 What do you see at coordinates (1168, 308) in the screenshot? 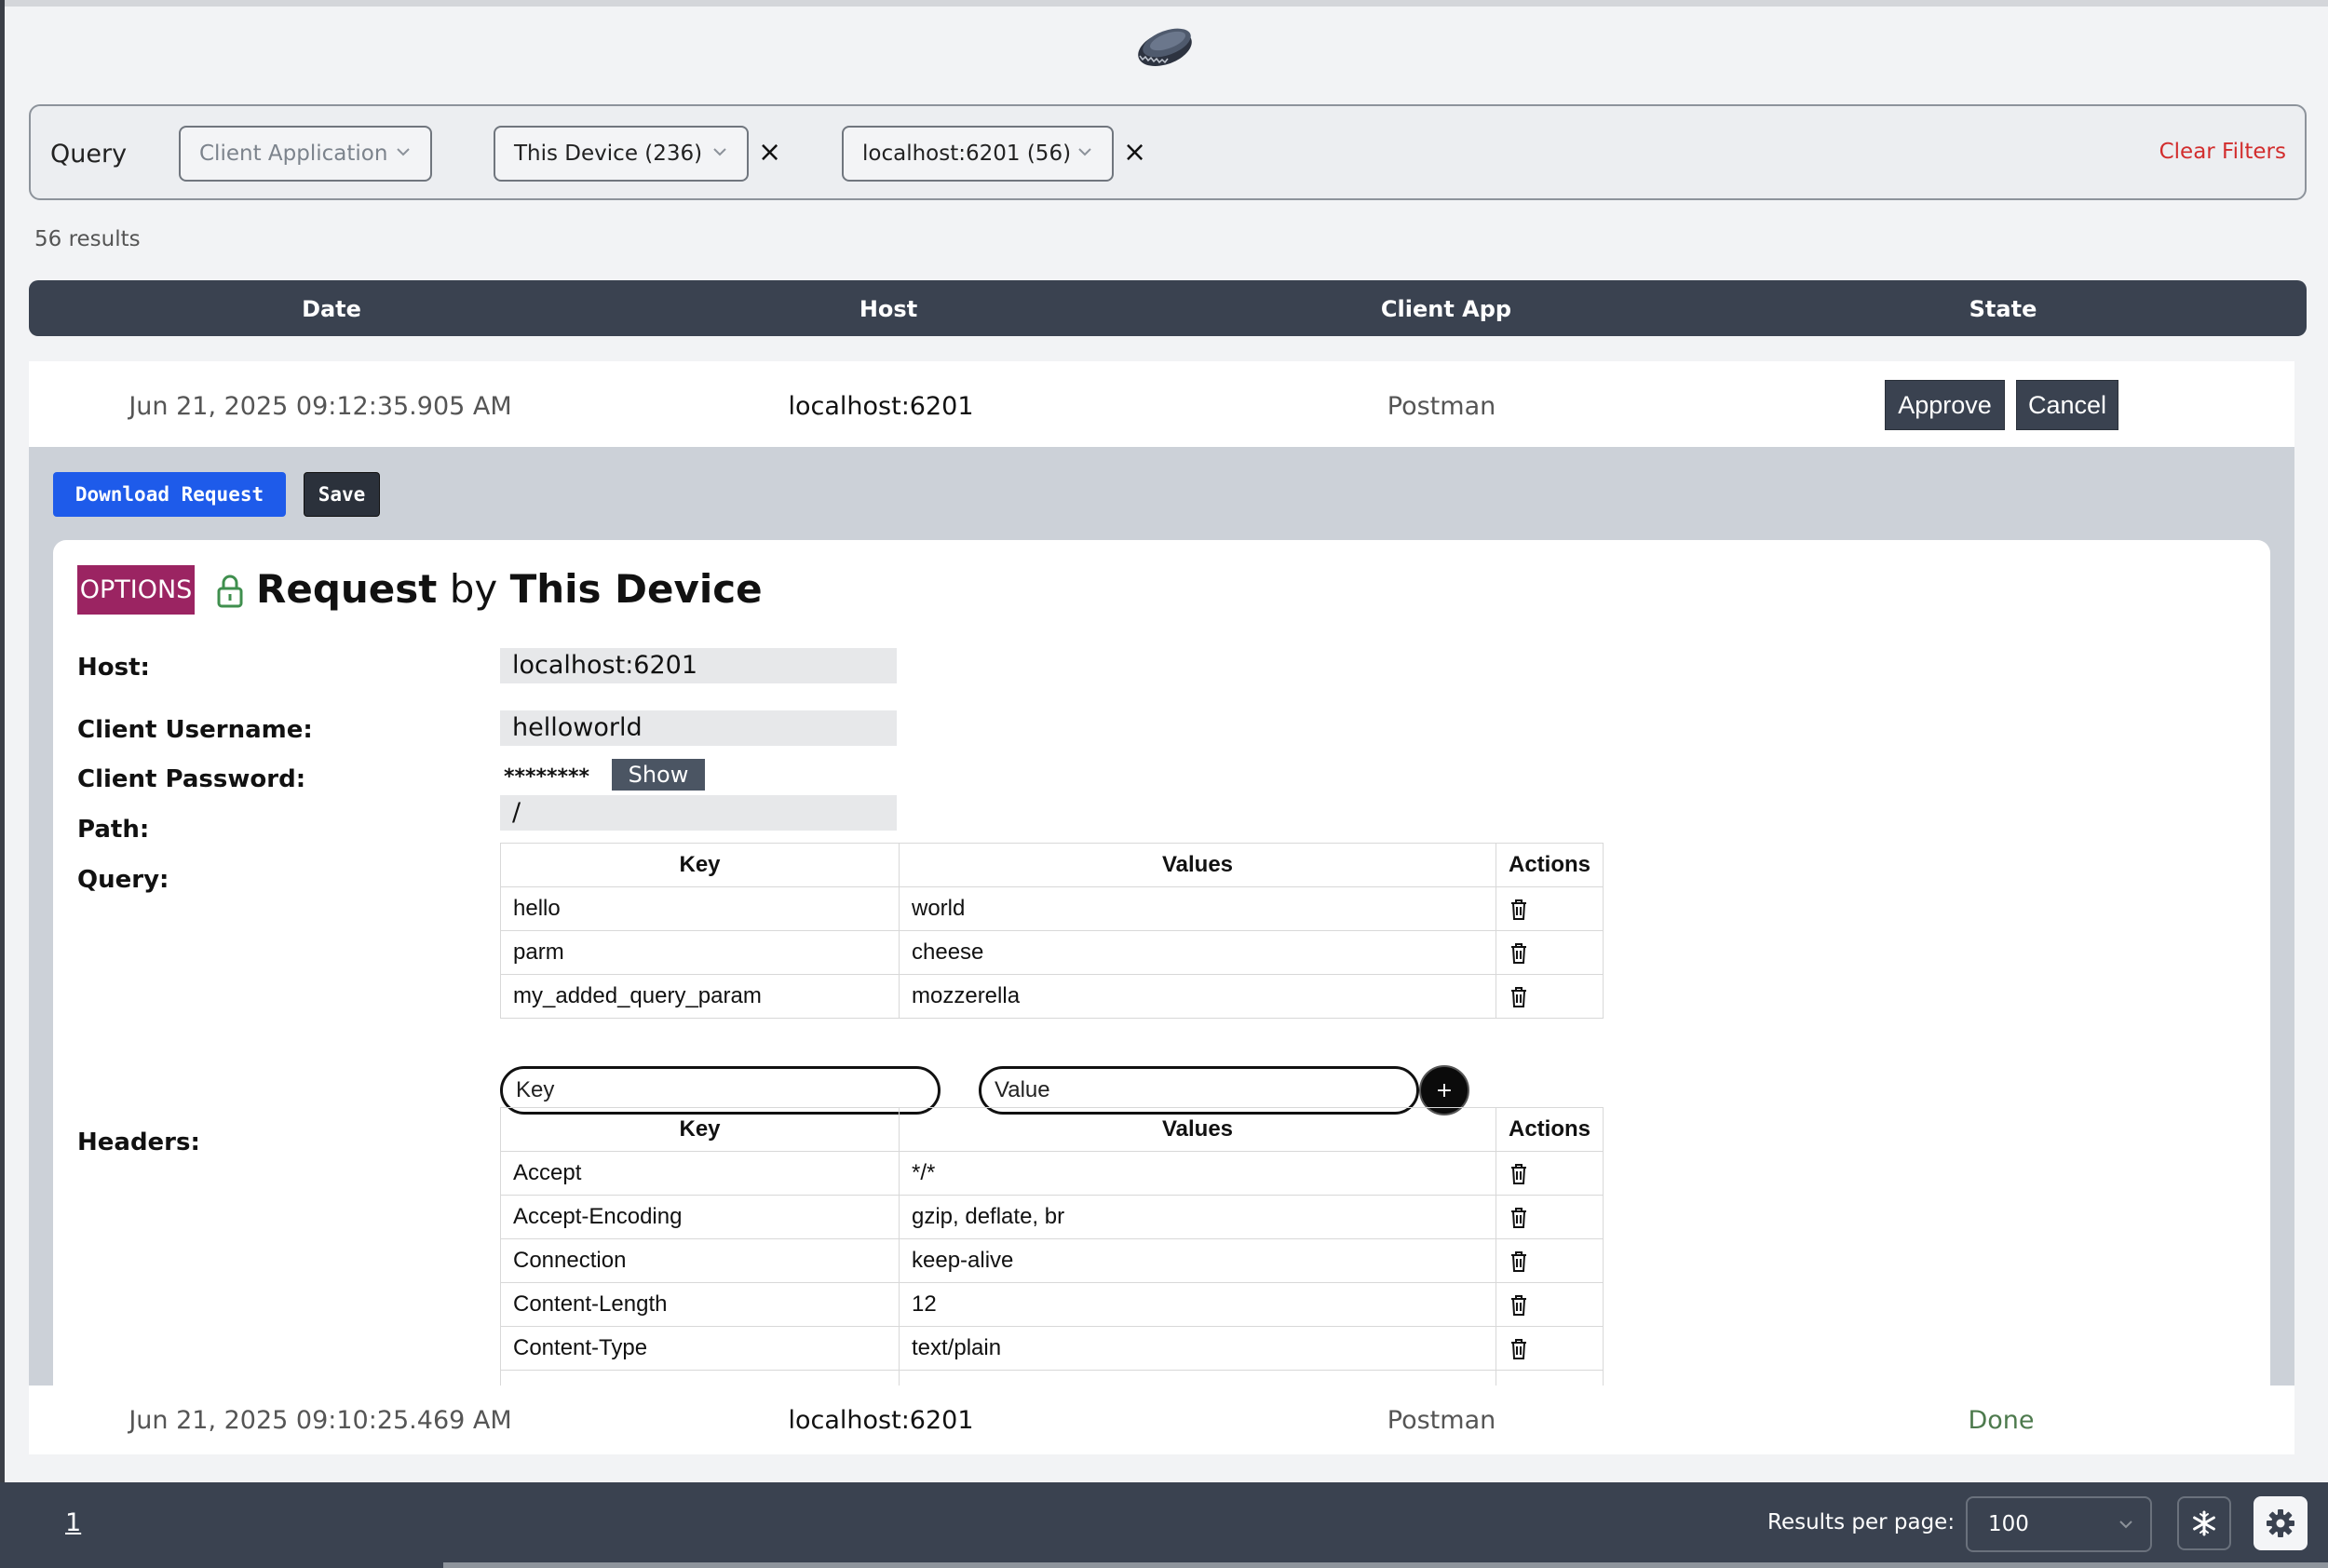
I see `results-table-header: Date Host Client App State` at bounding box center [1168, 308].